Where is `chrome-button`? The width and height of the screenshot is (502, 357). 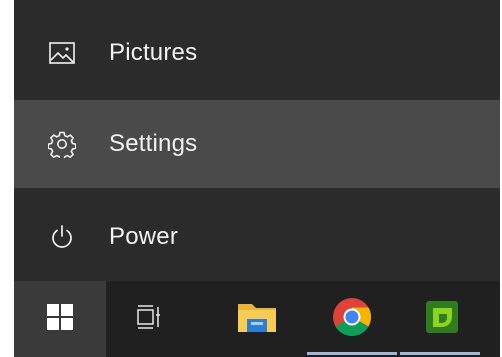 chrome-button is located at coordinates (352, 319).